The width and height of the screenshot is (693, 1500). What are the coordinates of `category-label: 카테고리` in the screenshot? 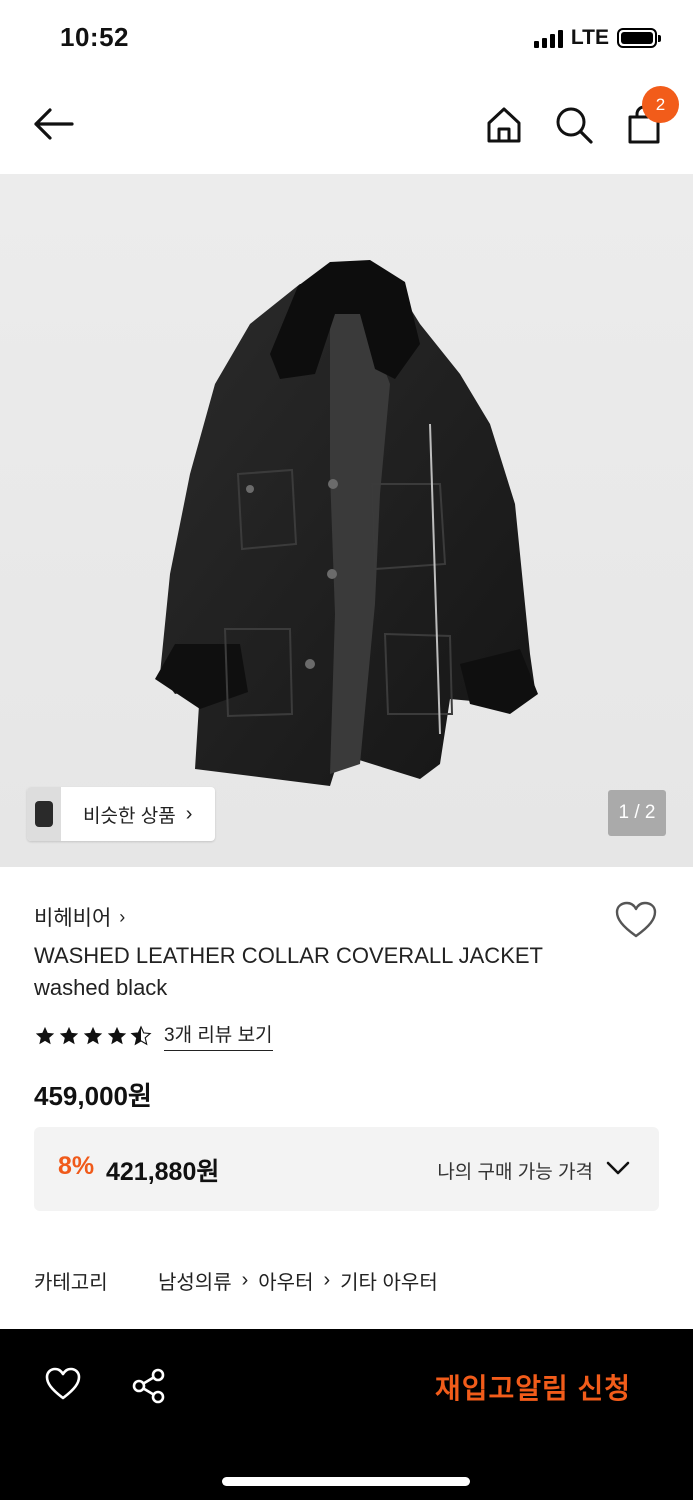 It's located at (71, 1283).